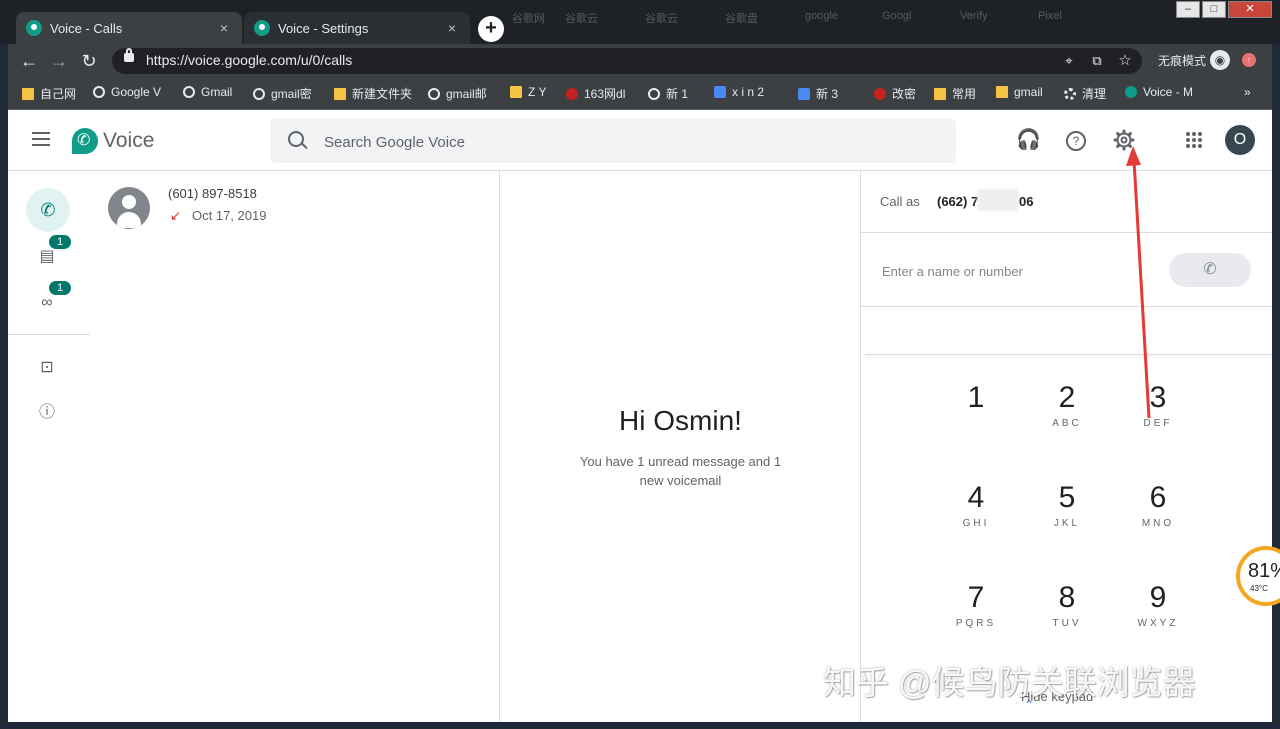 This screenshot has width=1280, height=729. Describe the element at coordinates (896, 19) in the screenshot. I see `background-tab: Googl` at that location.